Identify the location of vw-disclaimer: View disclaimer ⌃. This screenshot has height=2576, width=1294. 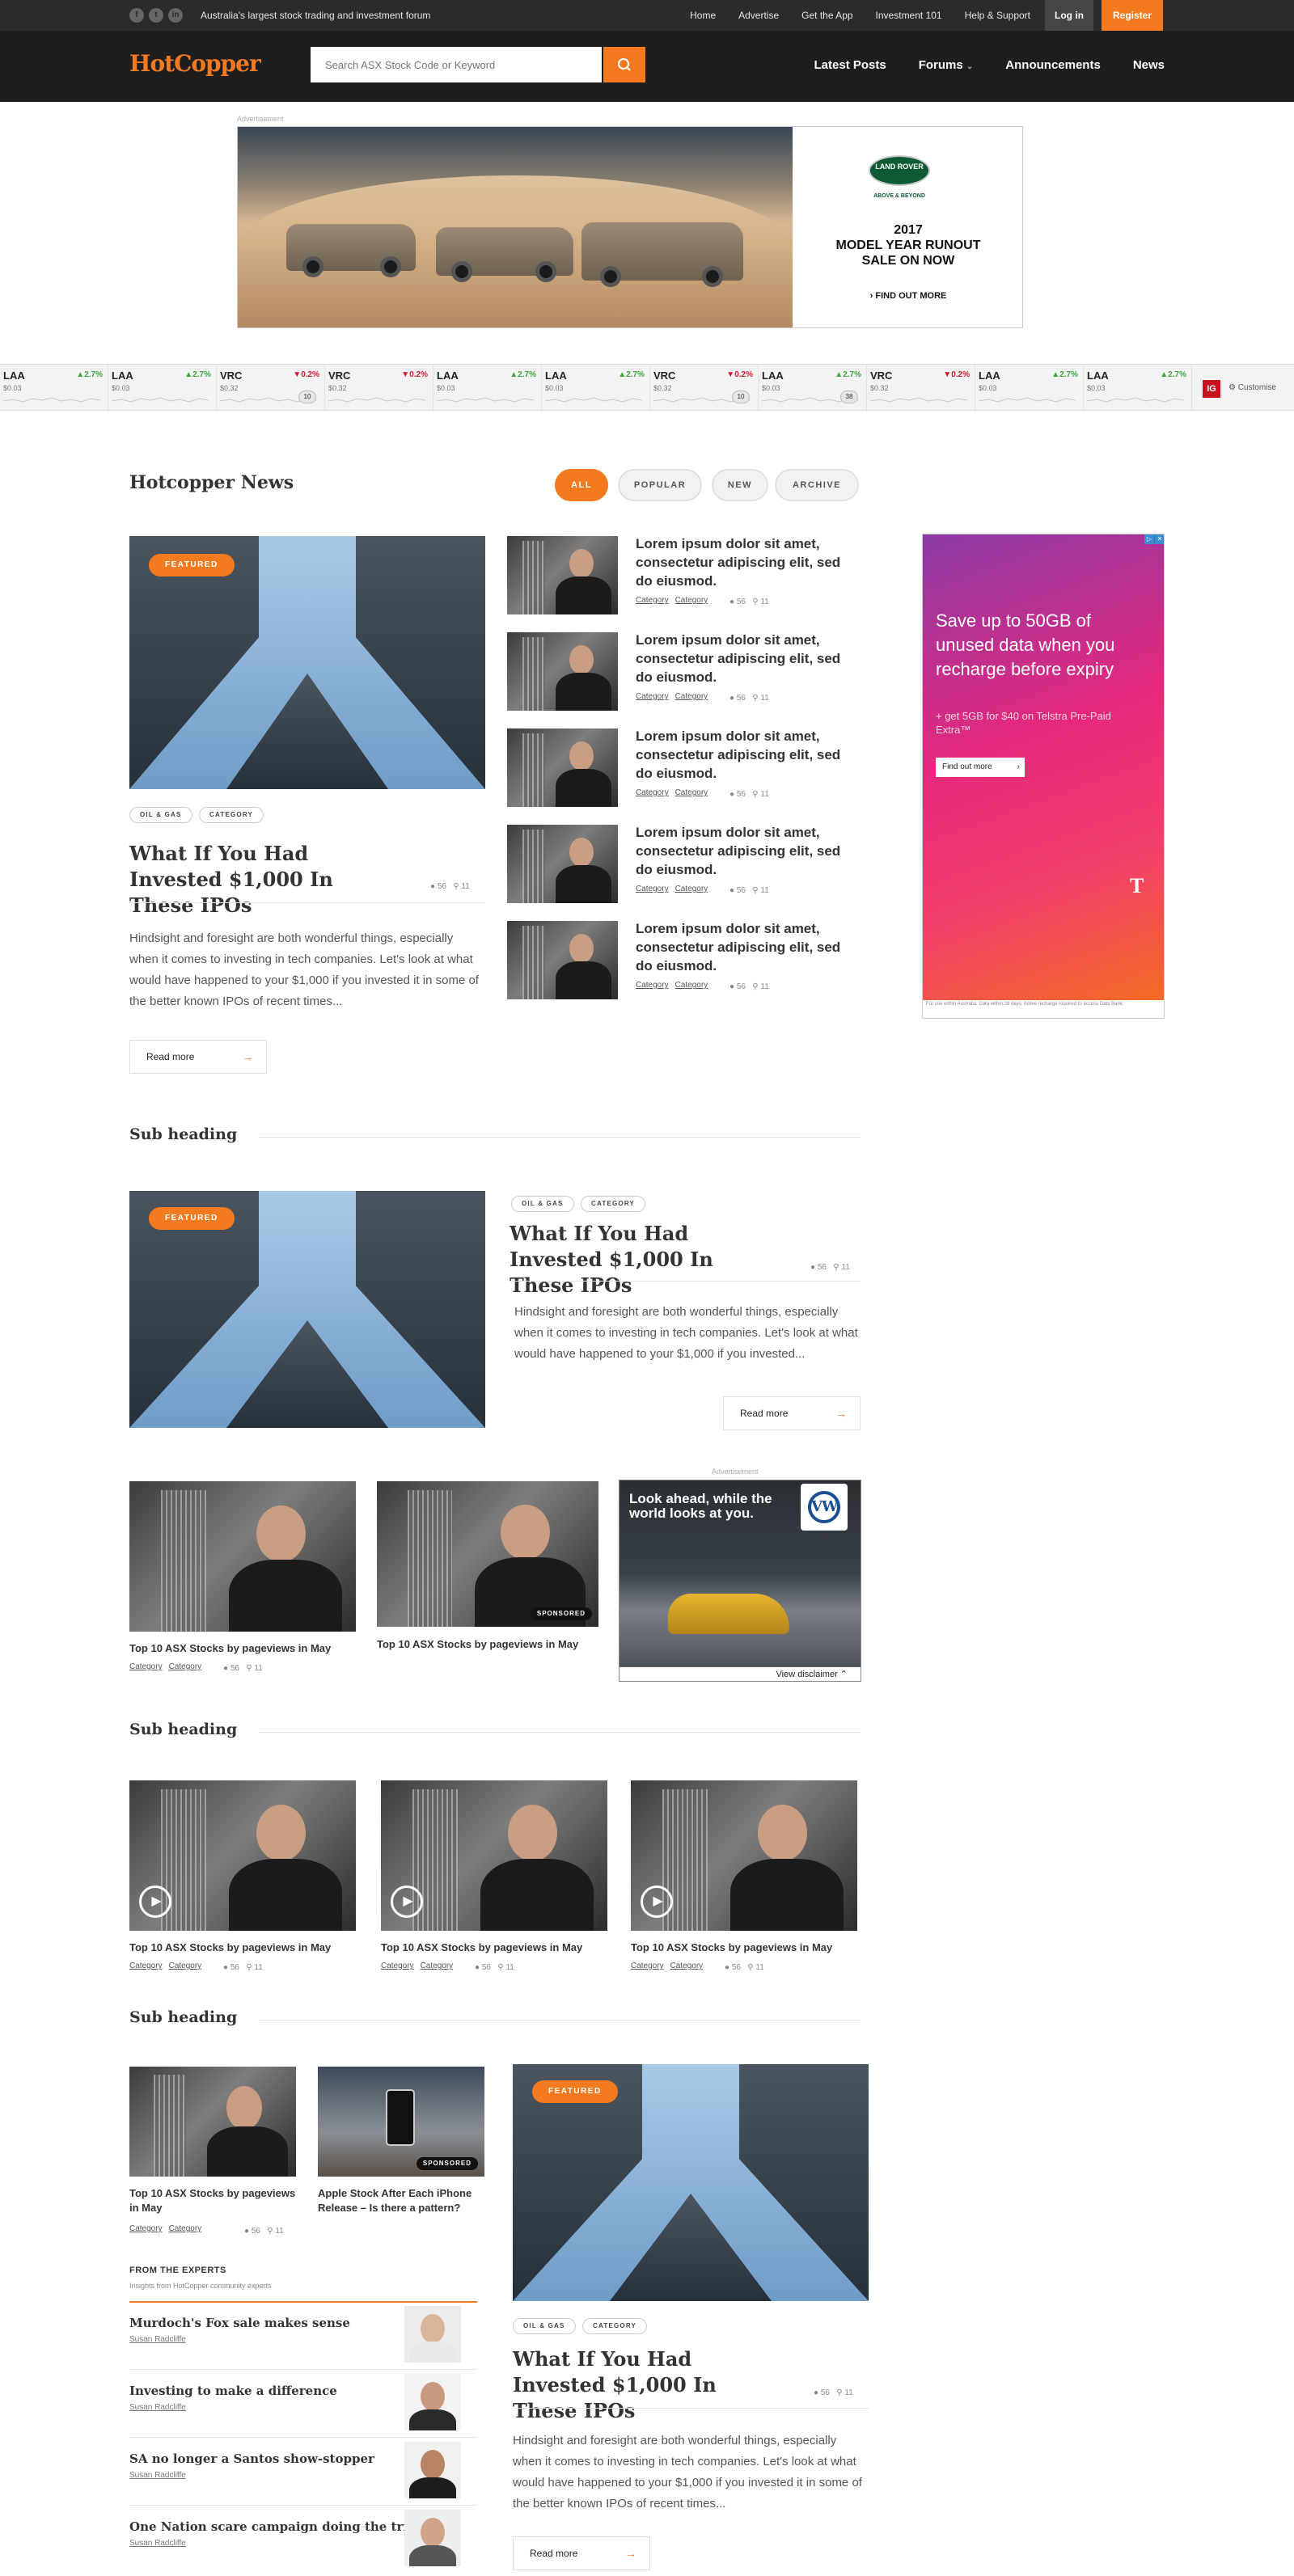
(740, 1673).